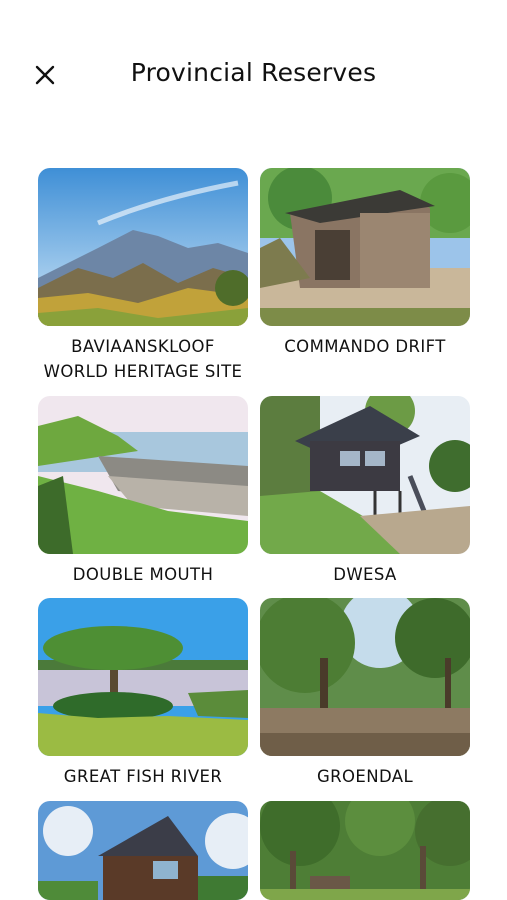  What do you see at coordinates (253, 72) in the screenshot?
I see `page-title: Provincial Reserves` at bounding box center [253, 72].